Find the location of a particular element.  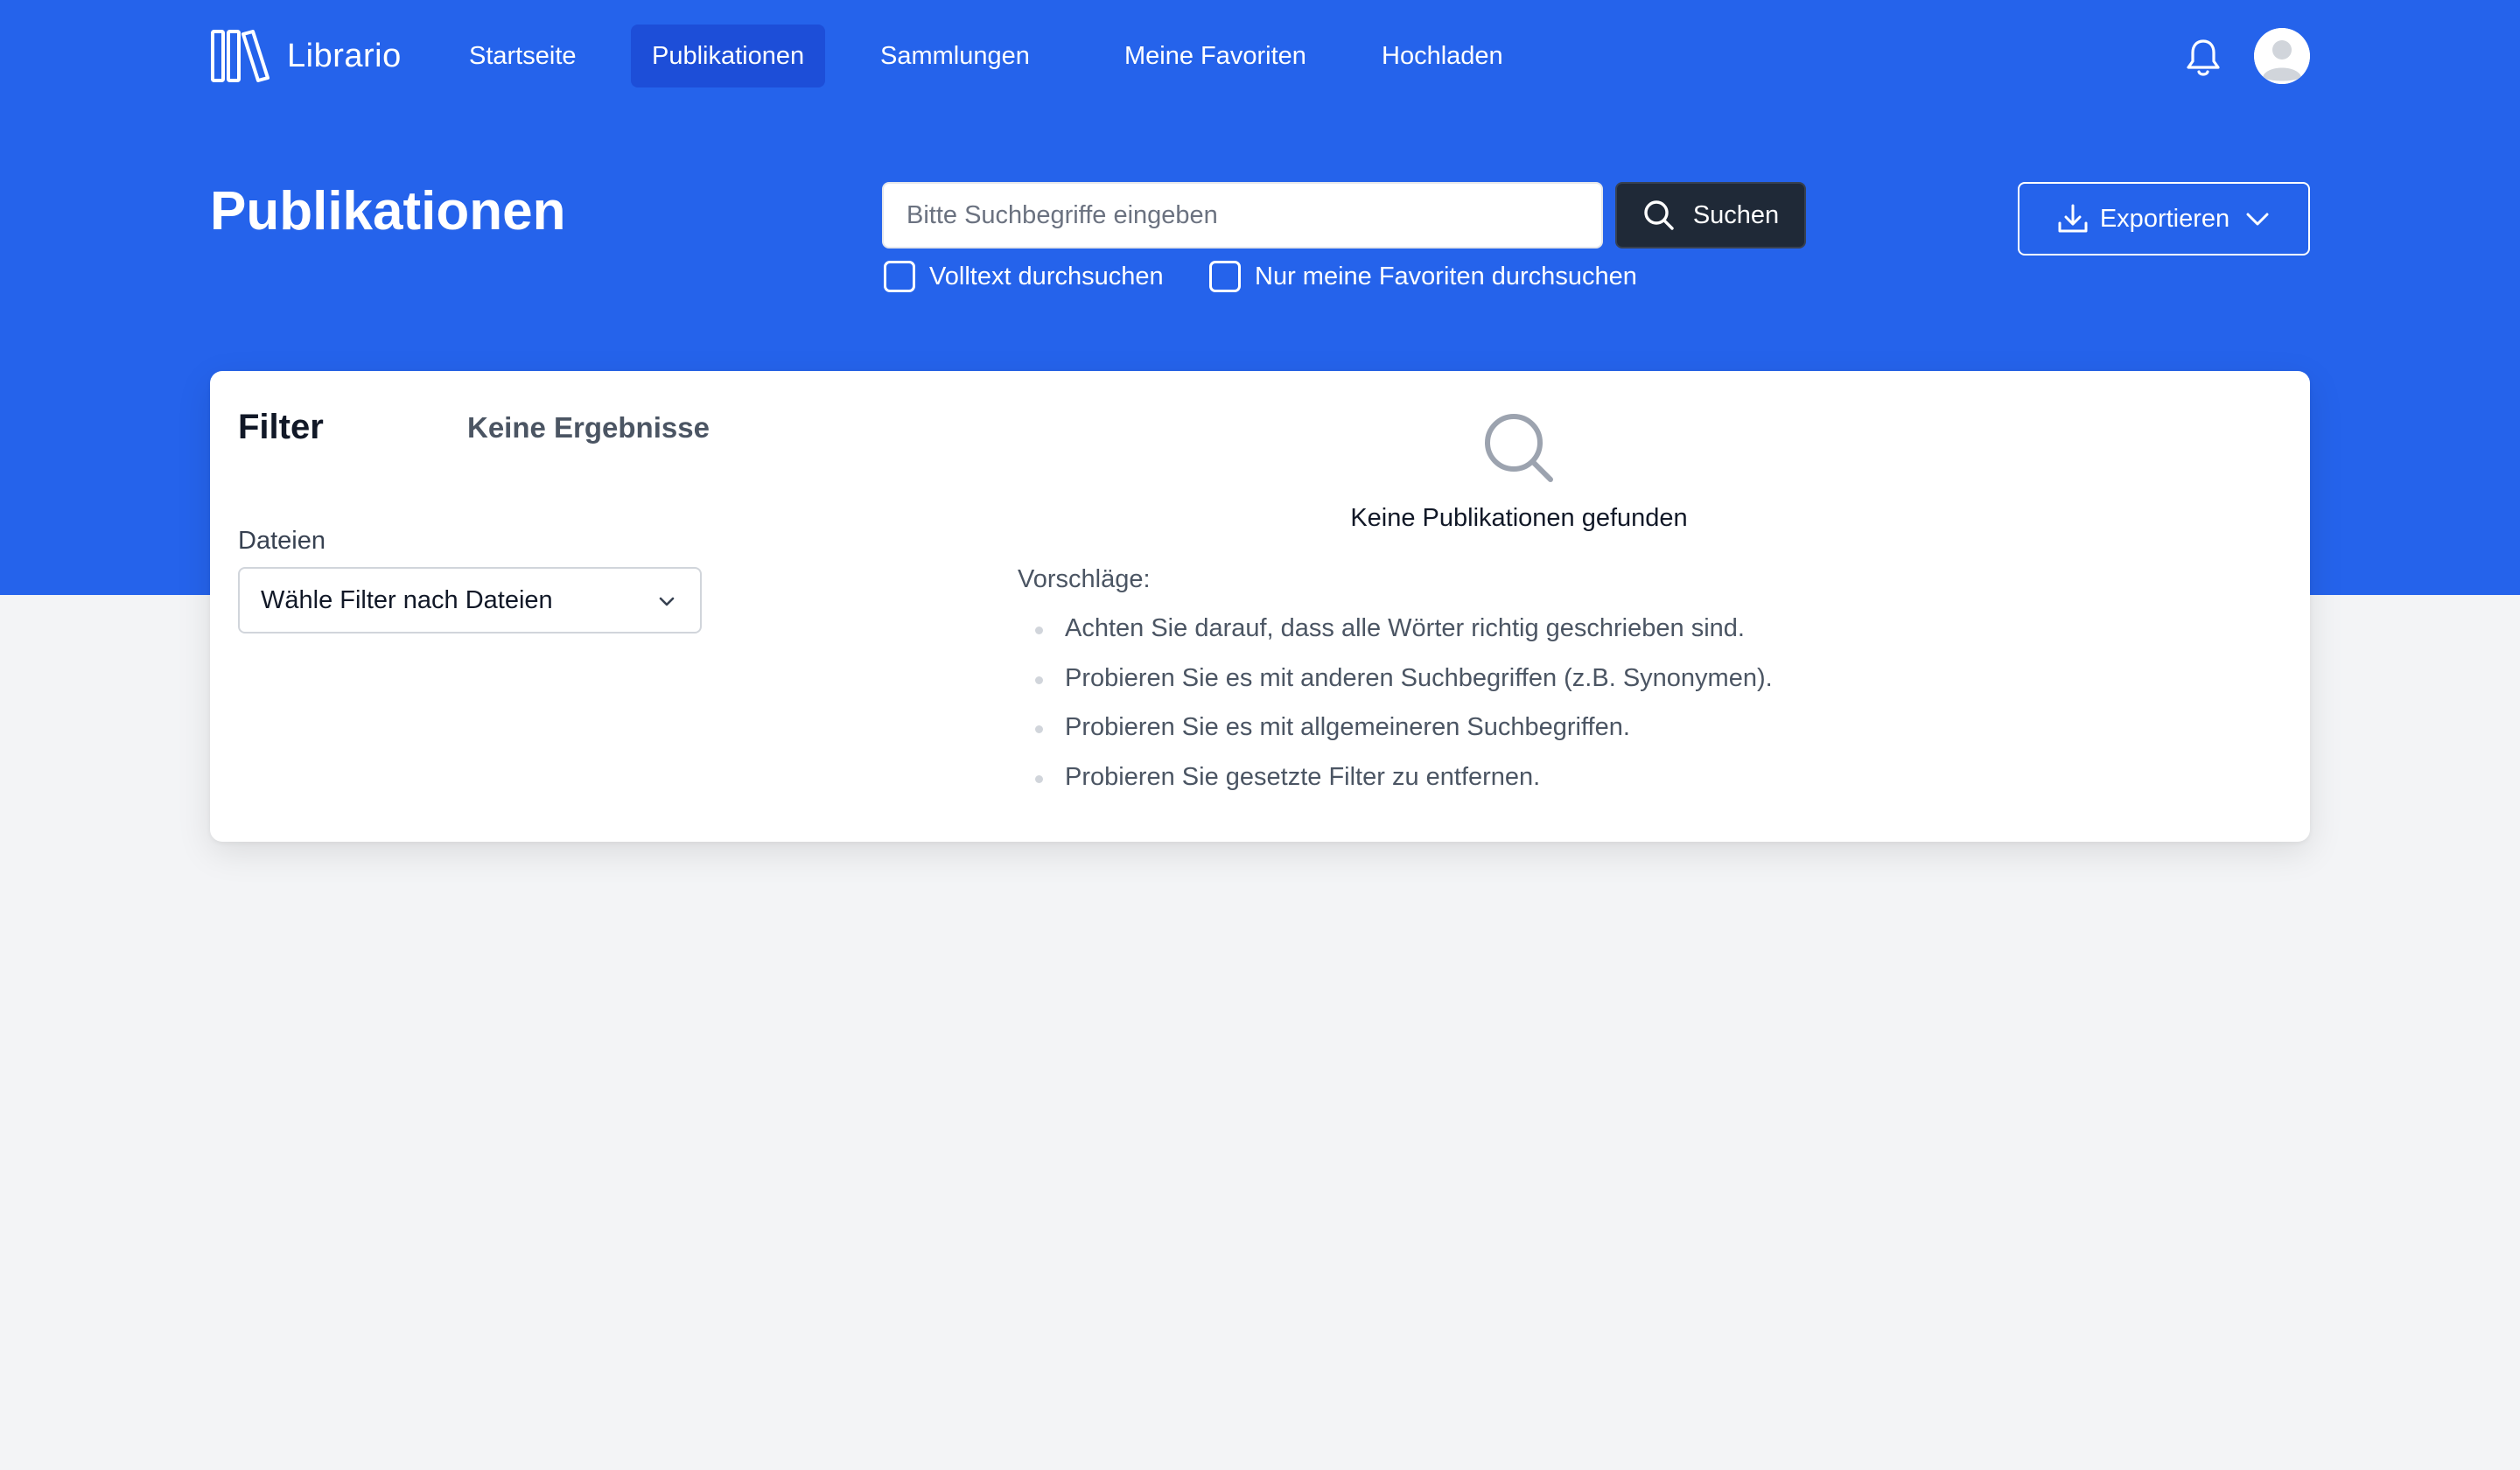

favorites-only-option: Nur meine Favoriten durchsuchen is located at coordinates (1423, 276).